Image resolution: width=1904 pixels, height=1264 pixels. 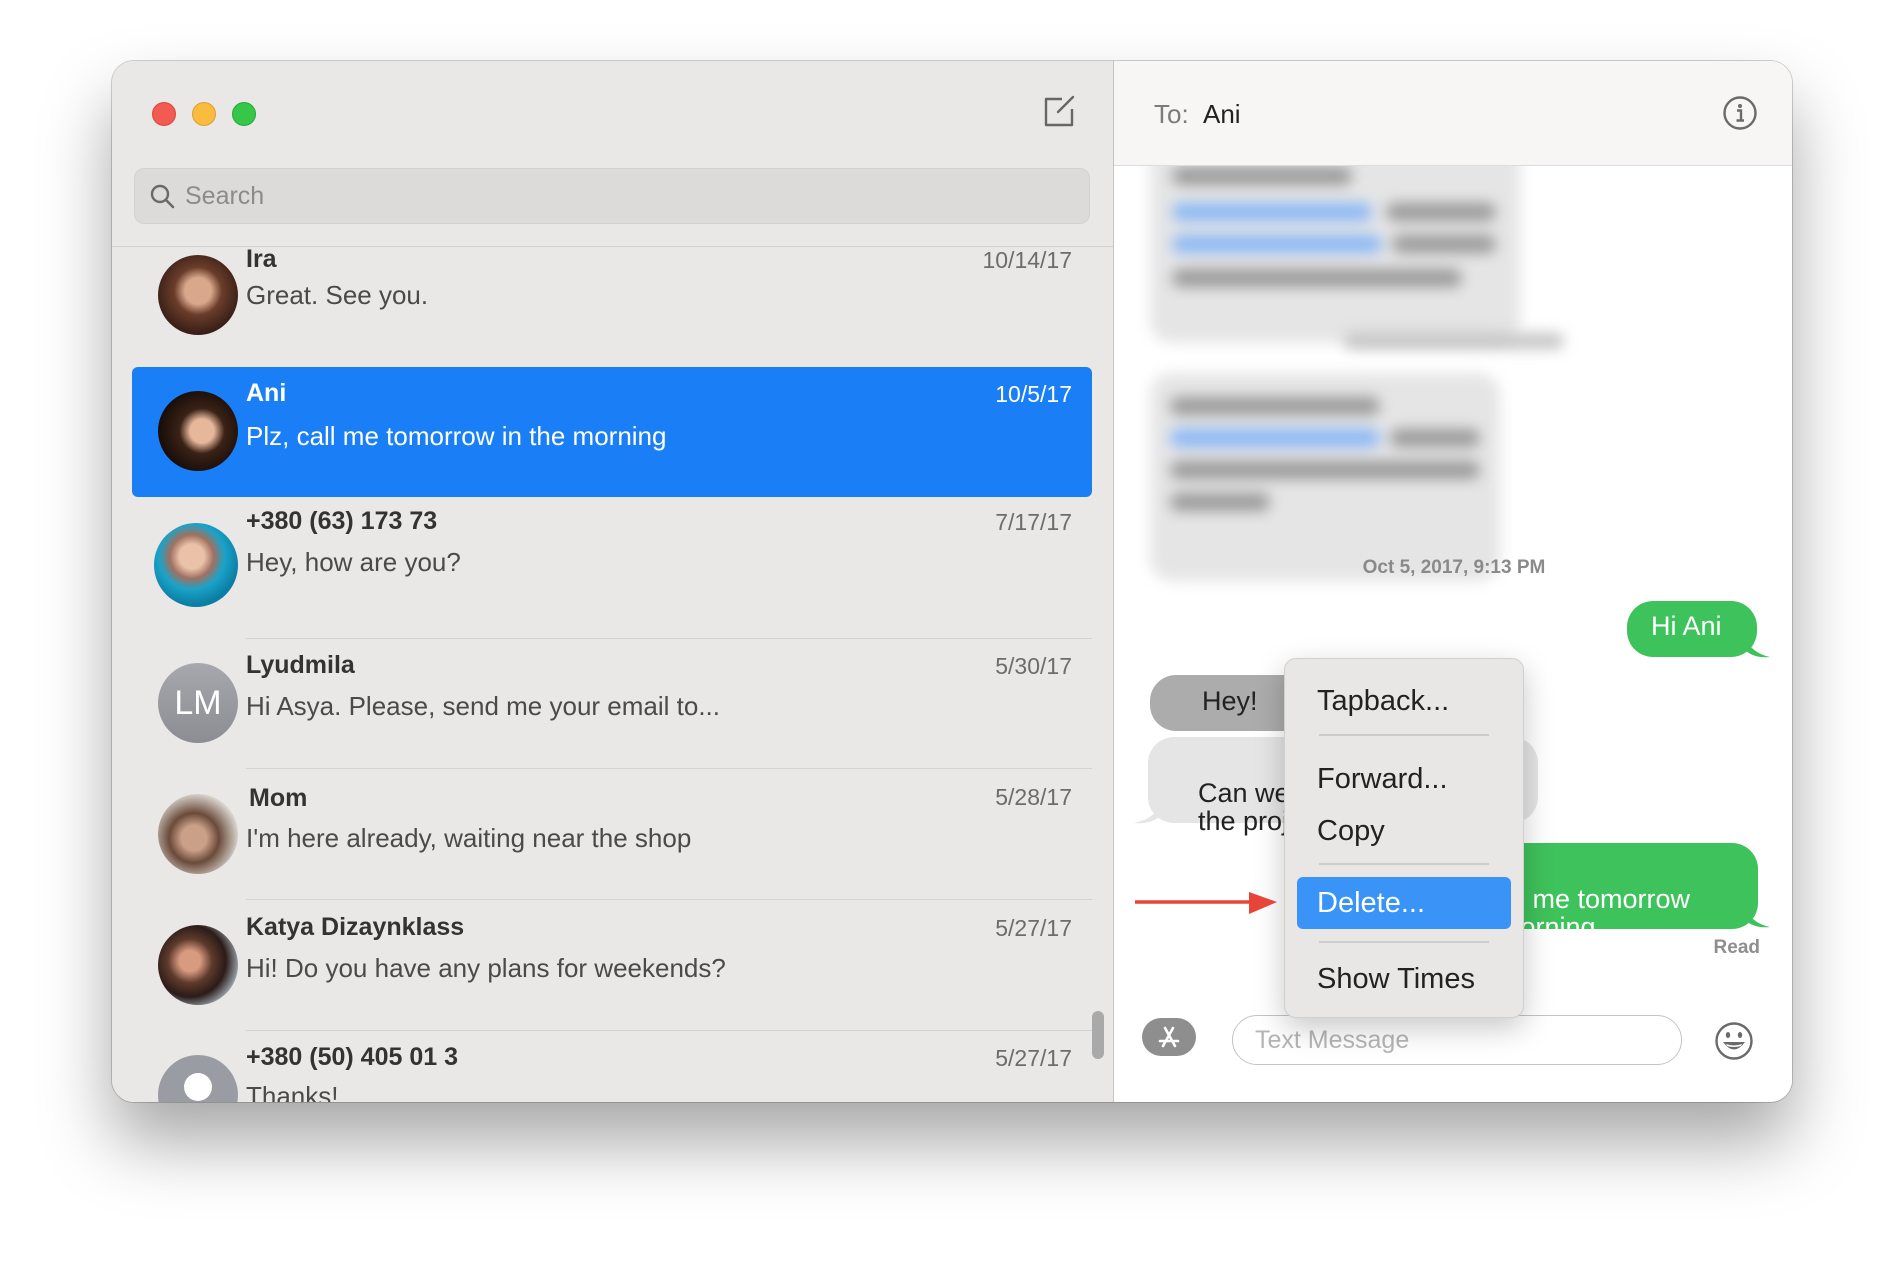 I want to click on avatar-placeholder, so click(x=198, y=1078).